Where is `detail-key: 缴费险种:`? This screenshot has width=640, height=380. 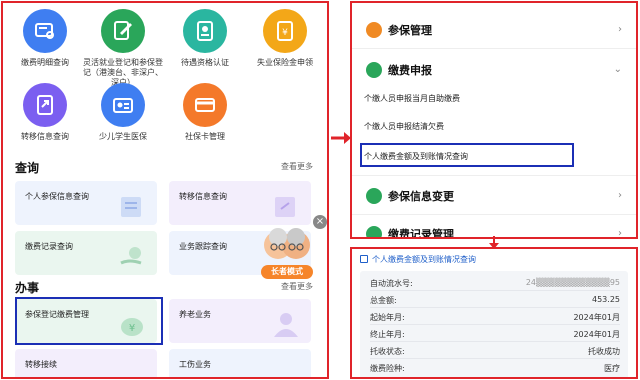
detail-key: 缴费险种: is located at coordinates (387, 368).